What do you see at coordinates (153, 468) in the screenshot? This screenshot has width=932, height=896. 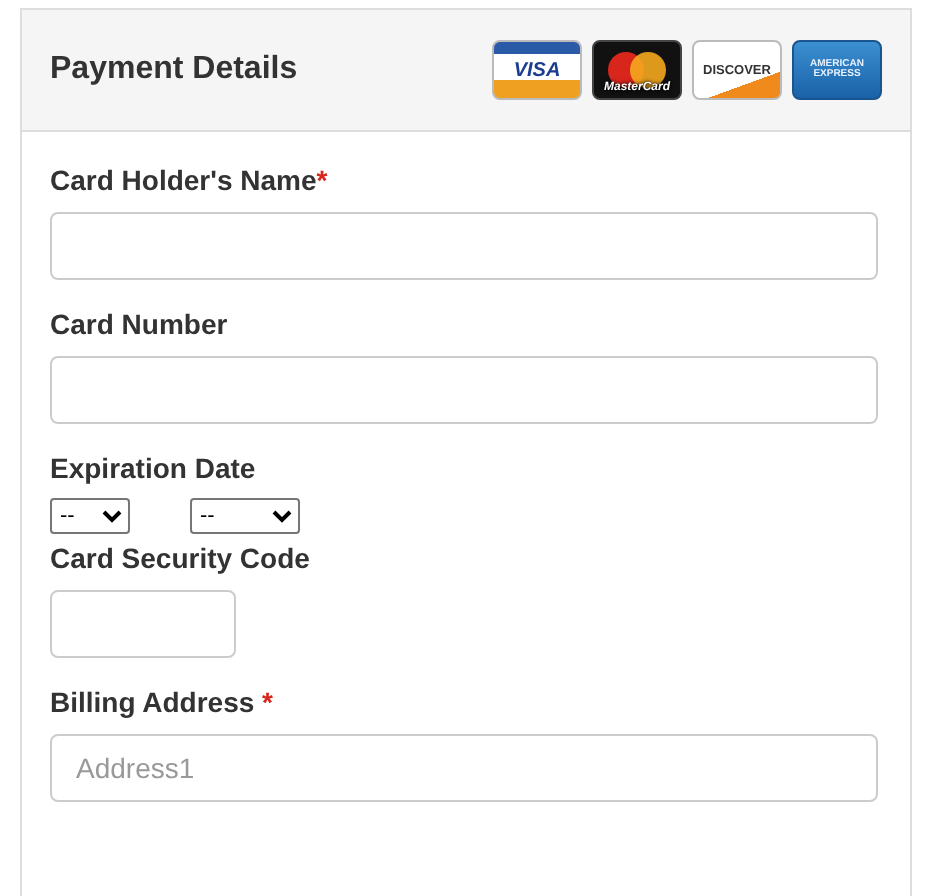 I see `field-label: Expiration Date` at bounding box center [153, 468].